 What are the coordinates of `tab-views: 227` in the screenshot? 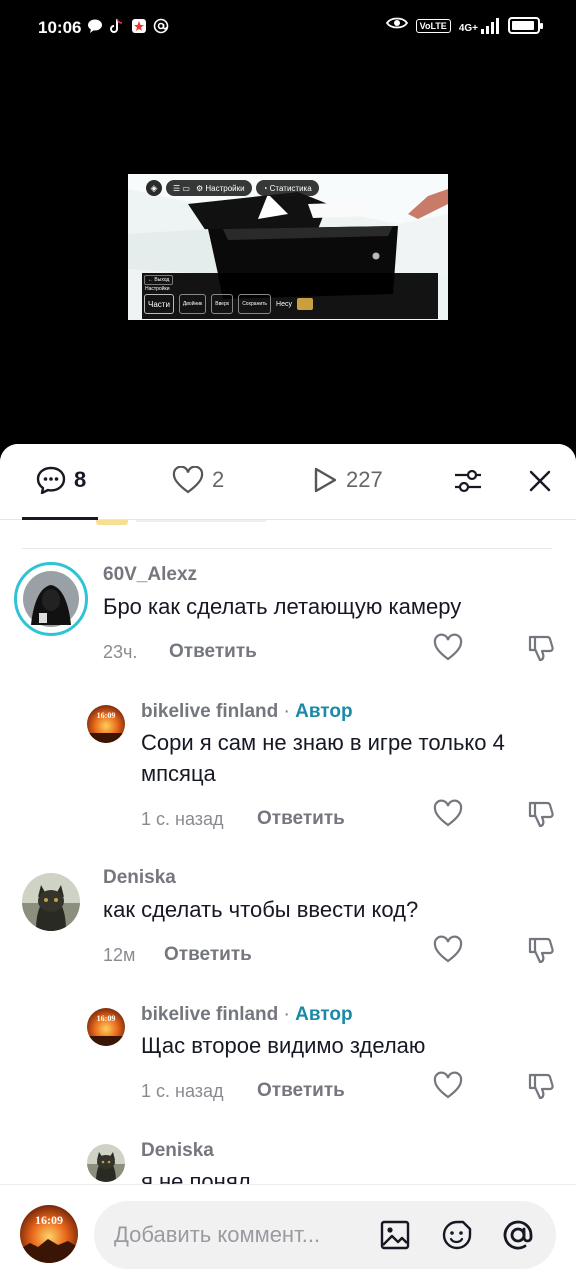 It's located at (347, 480).